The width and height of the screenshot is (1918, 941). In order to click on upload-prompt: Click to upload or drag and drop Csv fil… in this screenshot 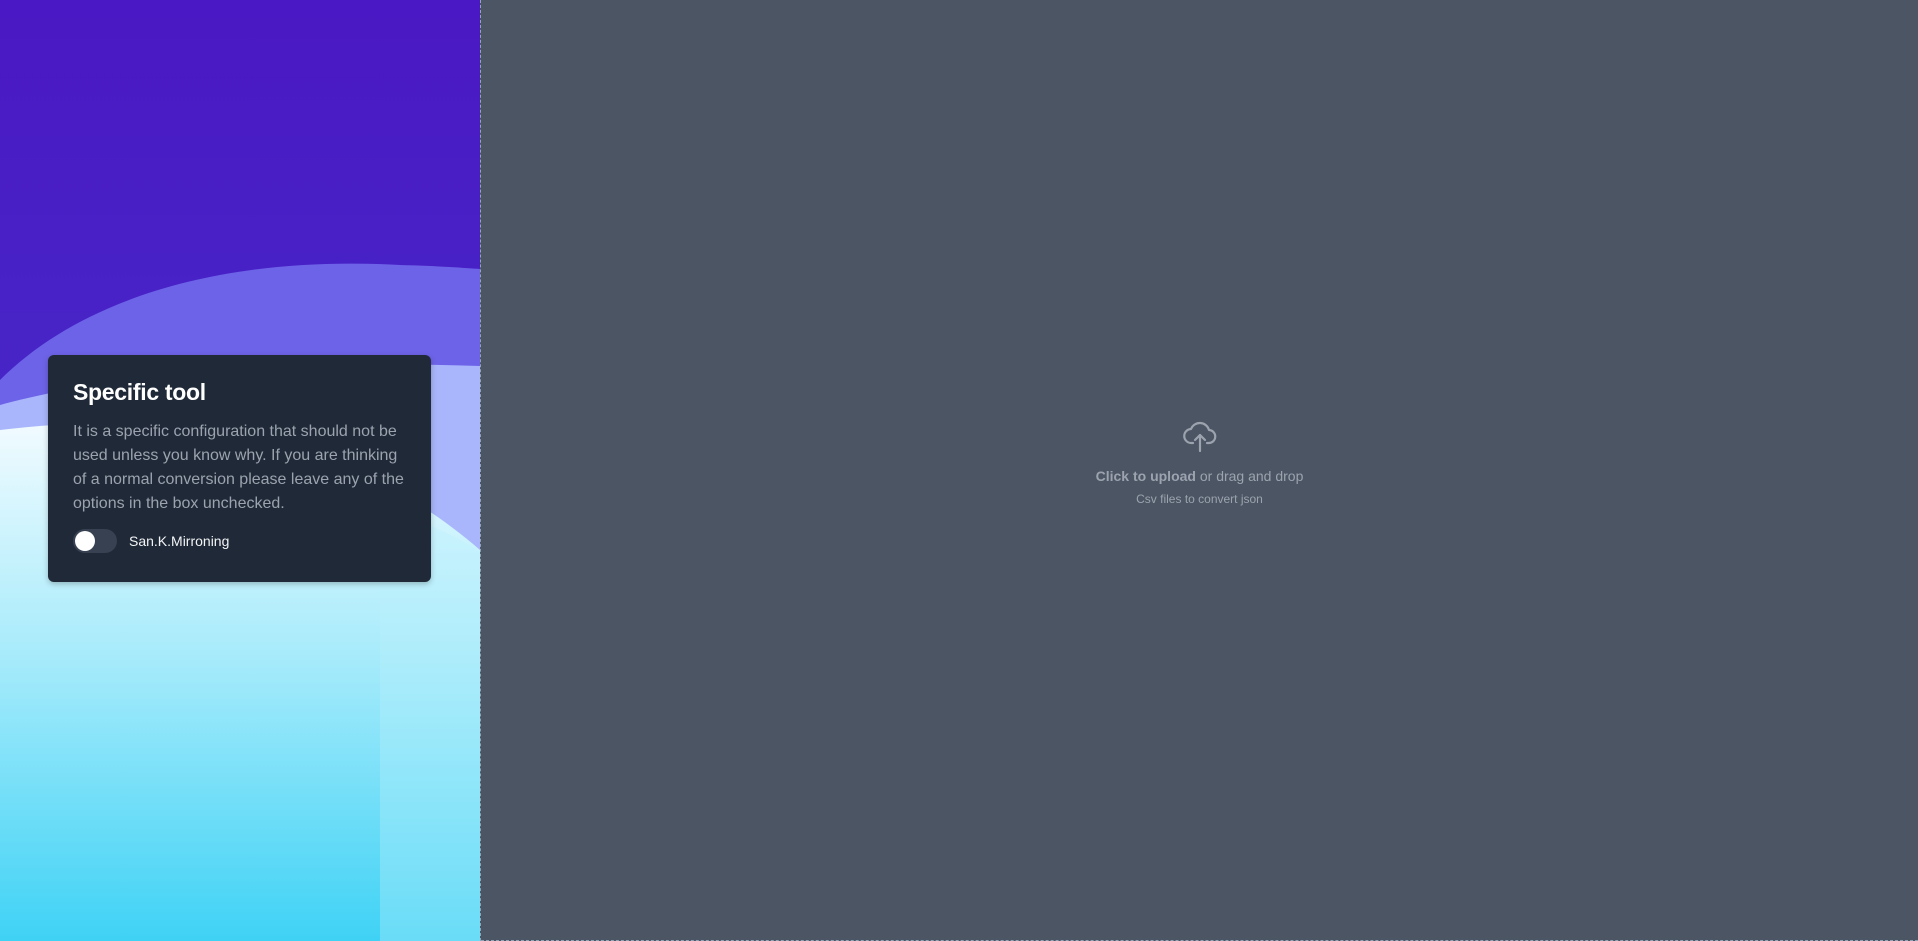, I will do `click(1199, 462)`.